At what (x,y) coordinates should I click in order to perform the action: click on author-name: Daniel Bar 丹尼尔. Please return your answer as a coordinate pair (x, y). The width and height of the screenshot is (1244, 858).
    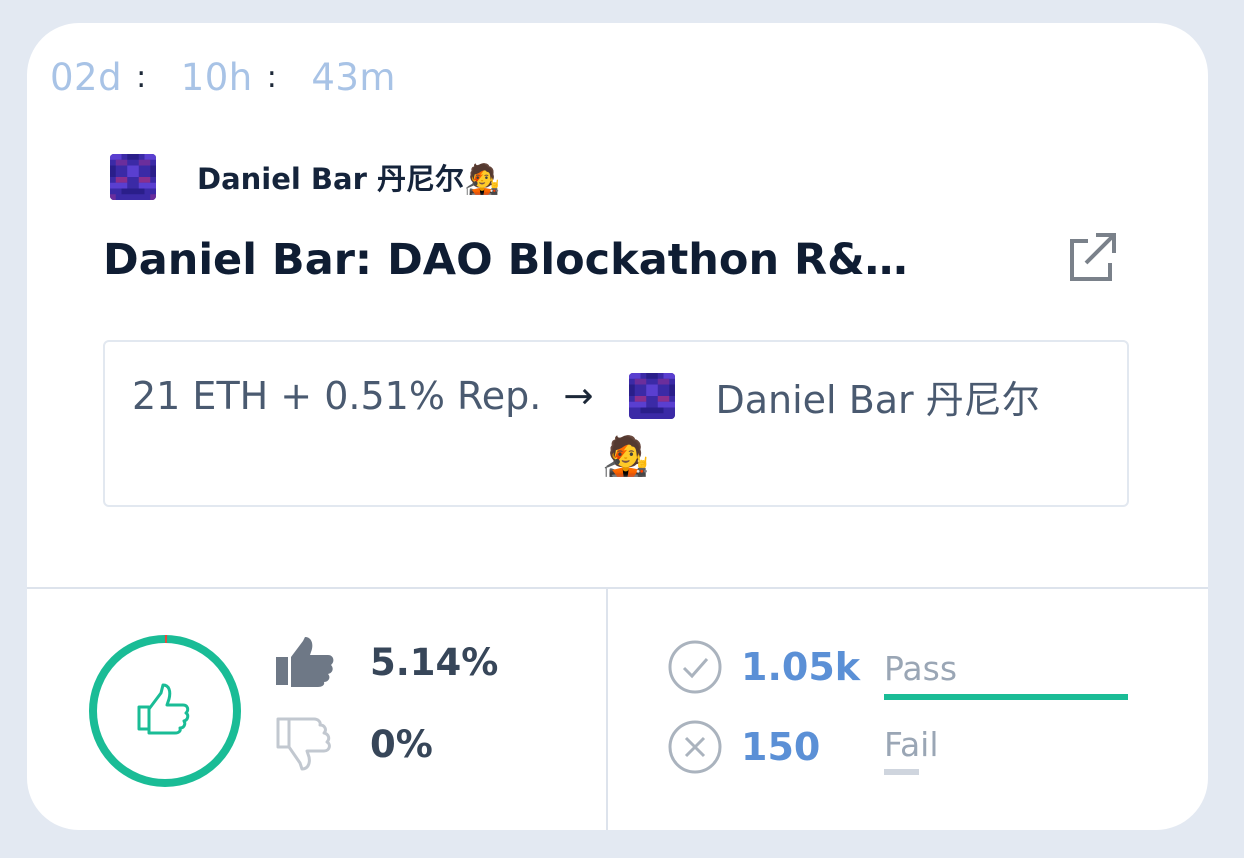
    Looking at the image, I should click on (331, 179).